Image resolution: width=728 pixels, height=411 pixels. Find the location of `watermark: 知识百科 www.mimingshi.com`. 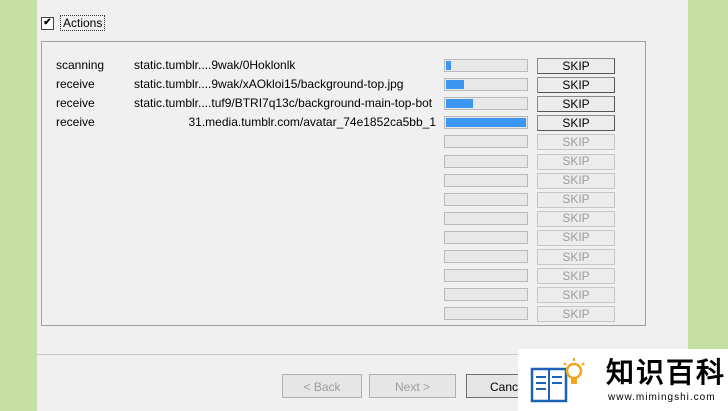

watermark: 知识百科 www.mimingshi.com is located at coordinates (623, 380).